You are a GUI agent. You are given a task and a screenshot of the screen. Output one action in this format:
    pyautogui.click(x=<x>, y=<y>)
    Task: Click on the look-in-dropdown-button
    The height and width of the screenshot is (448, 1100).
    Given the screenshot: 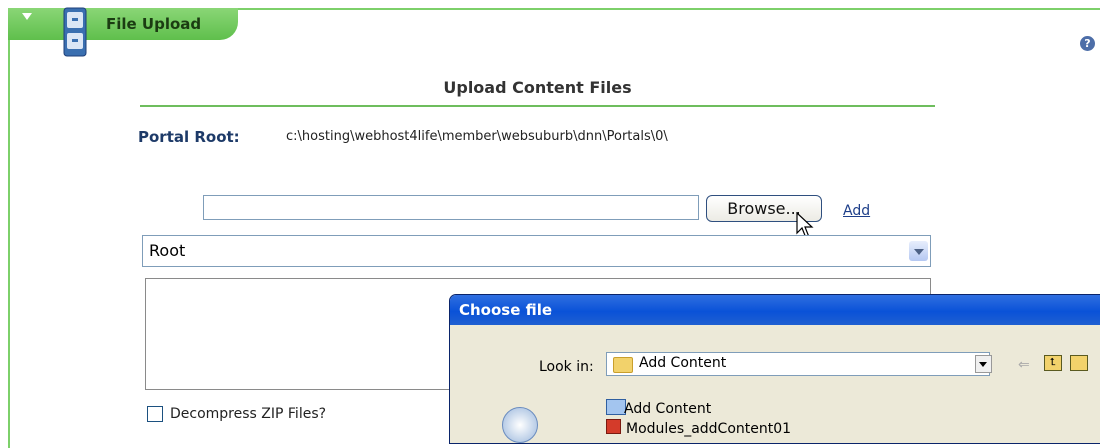 What is the action you would take?
    pyautogui.click(x=983, y=364)
    